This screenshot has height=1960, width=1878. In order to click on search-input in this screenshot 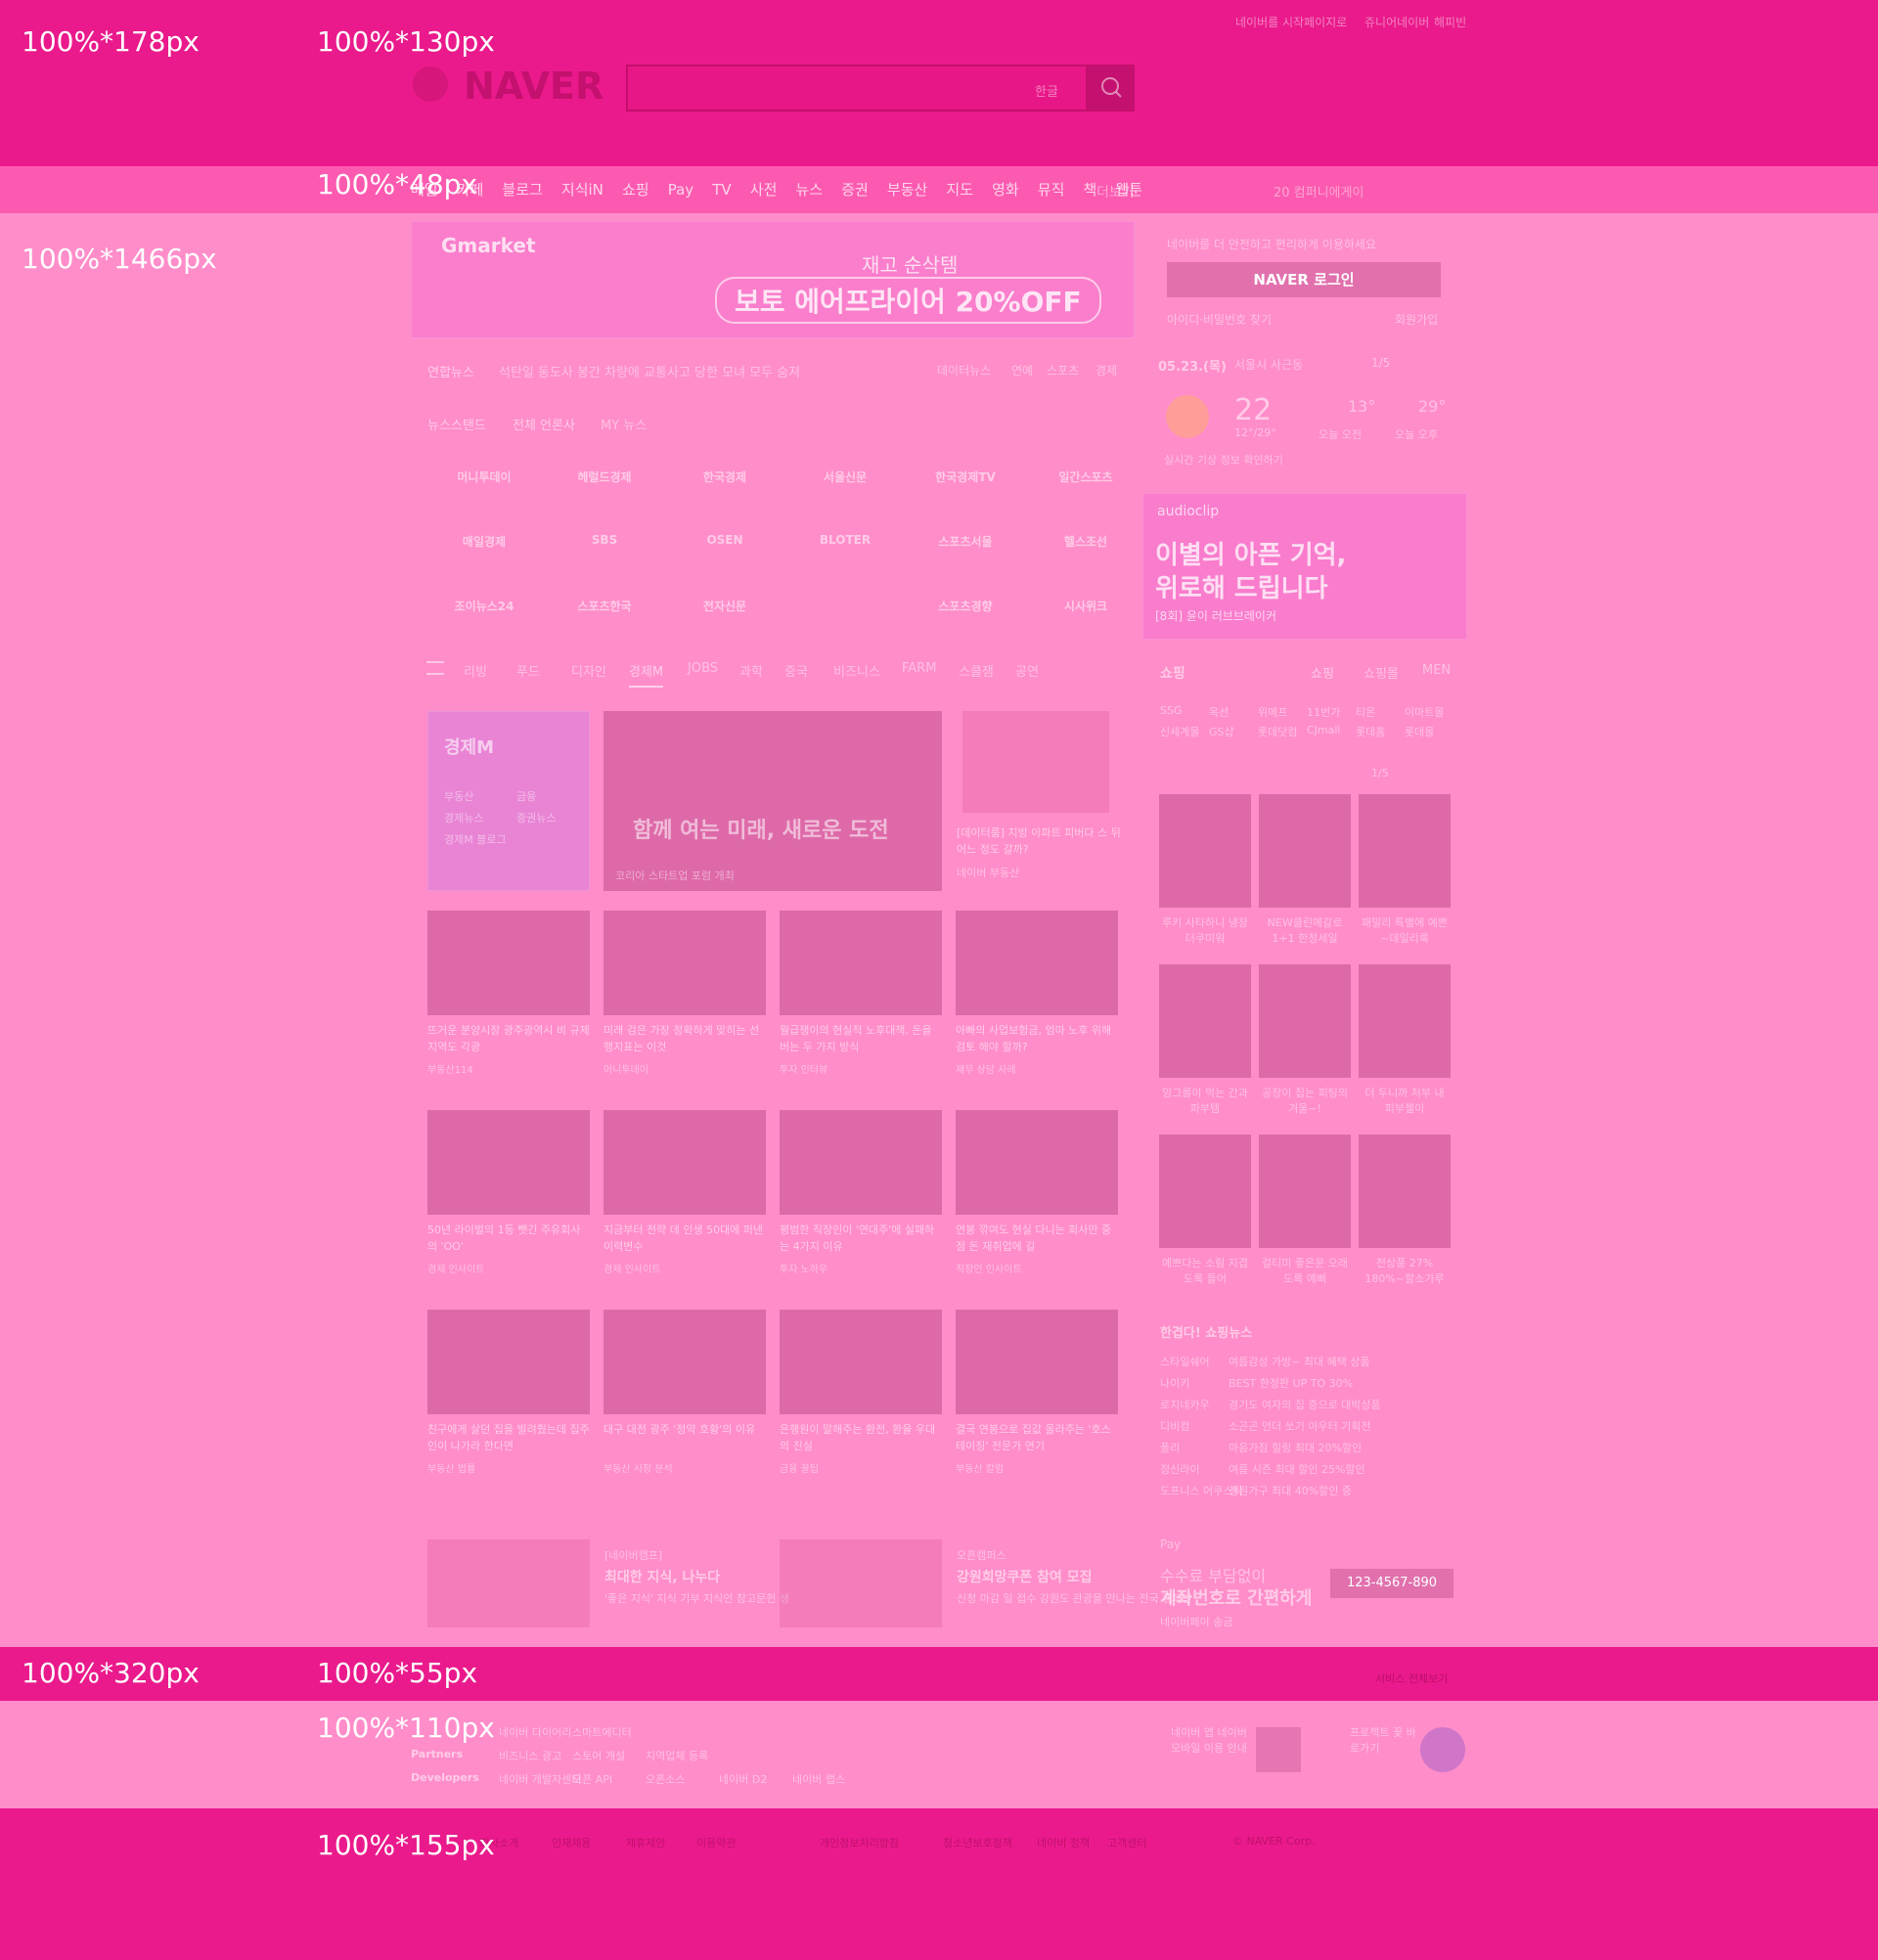, I will do `click(857, 88)`.